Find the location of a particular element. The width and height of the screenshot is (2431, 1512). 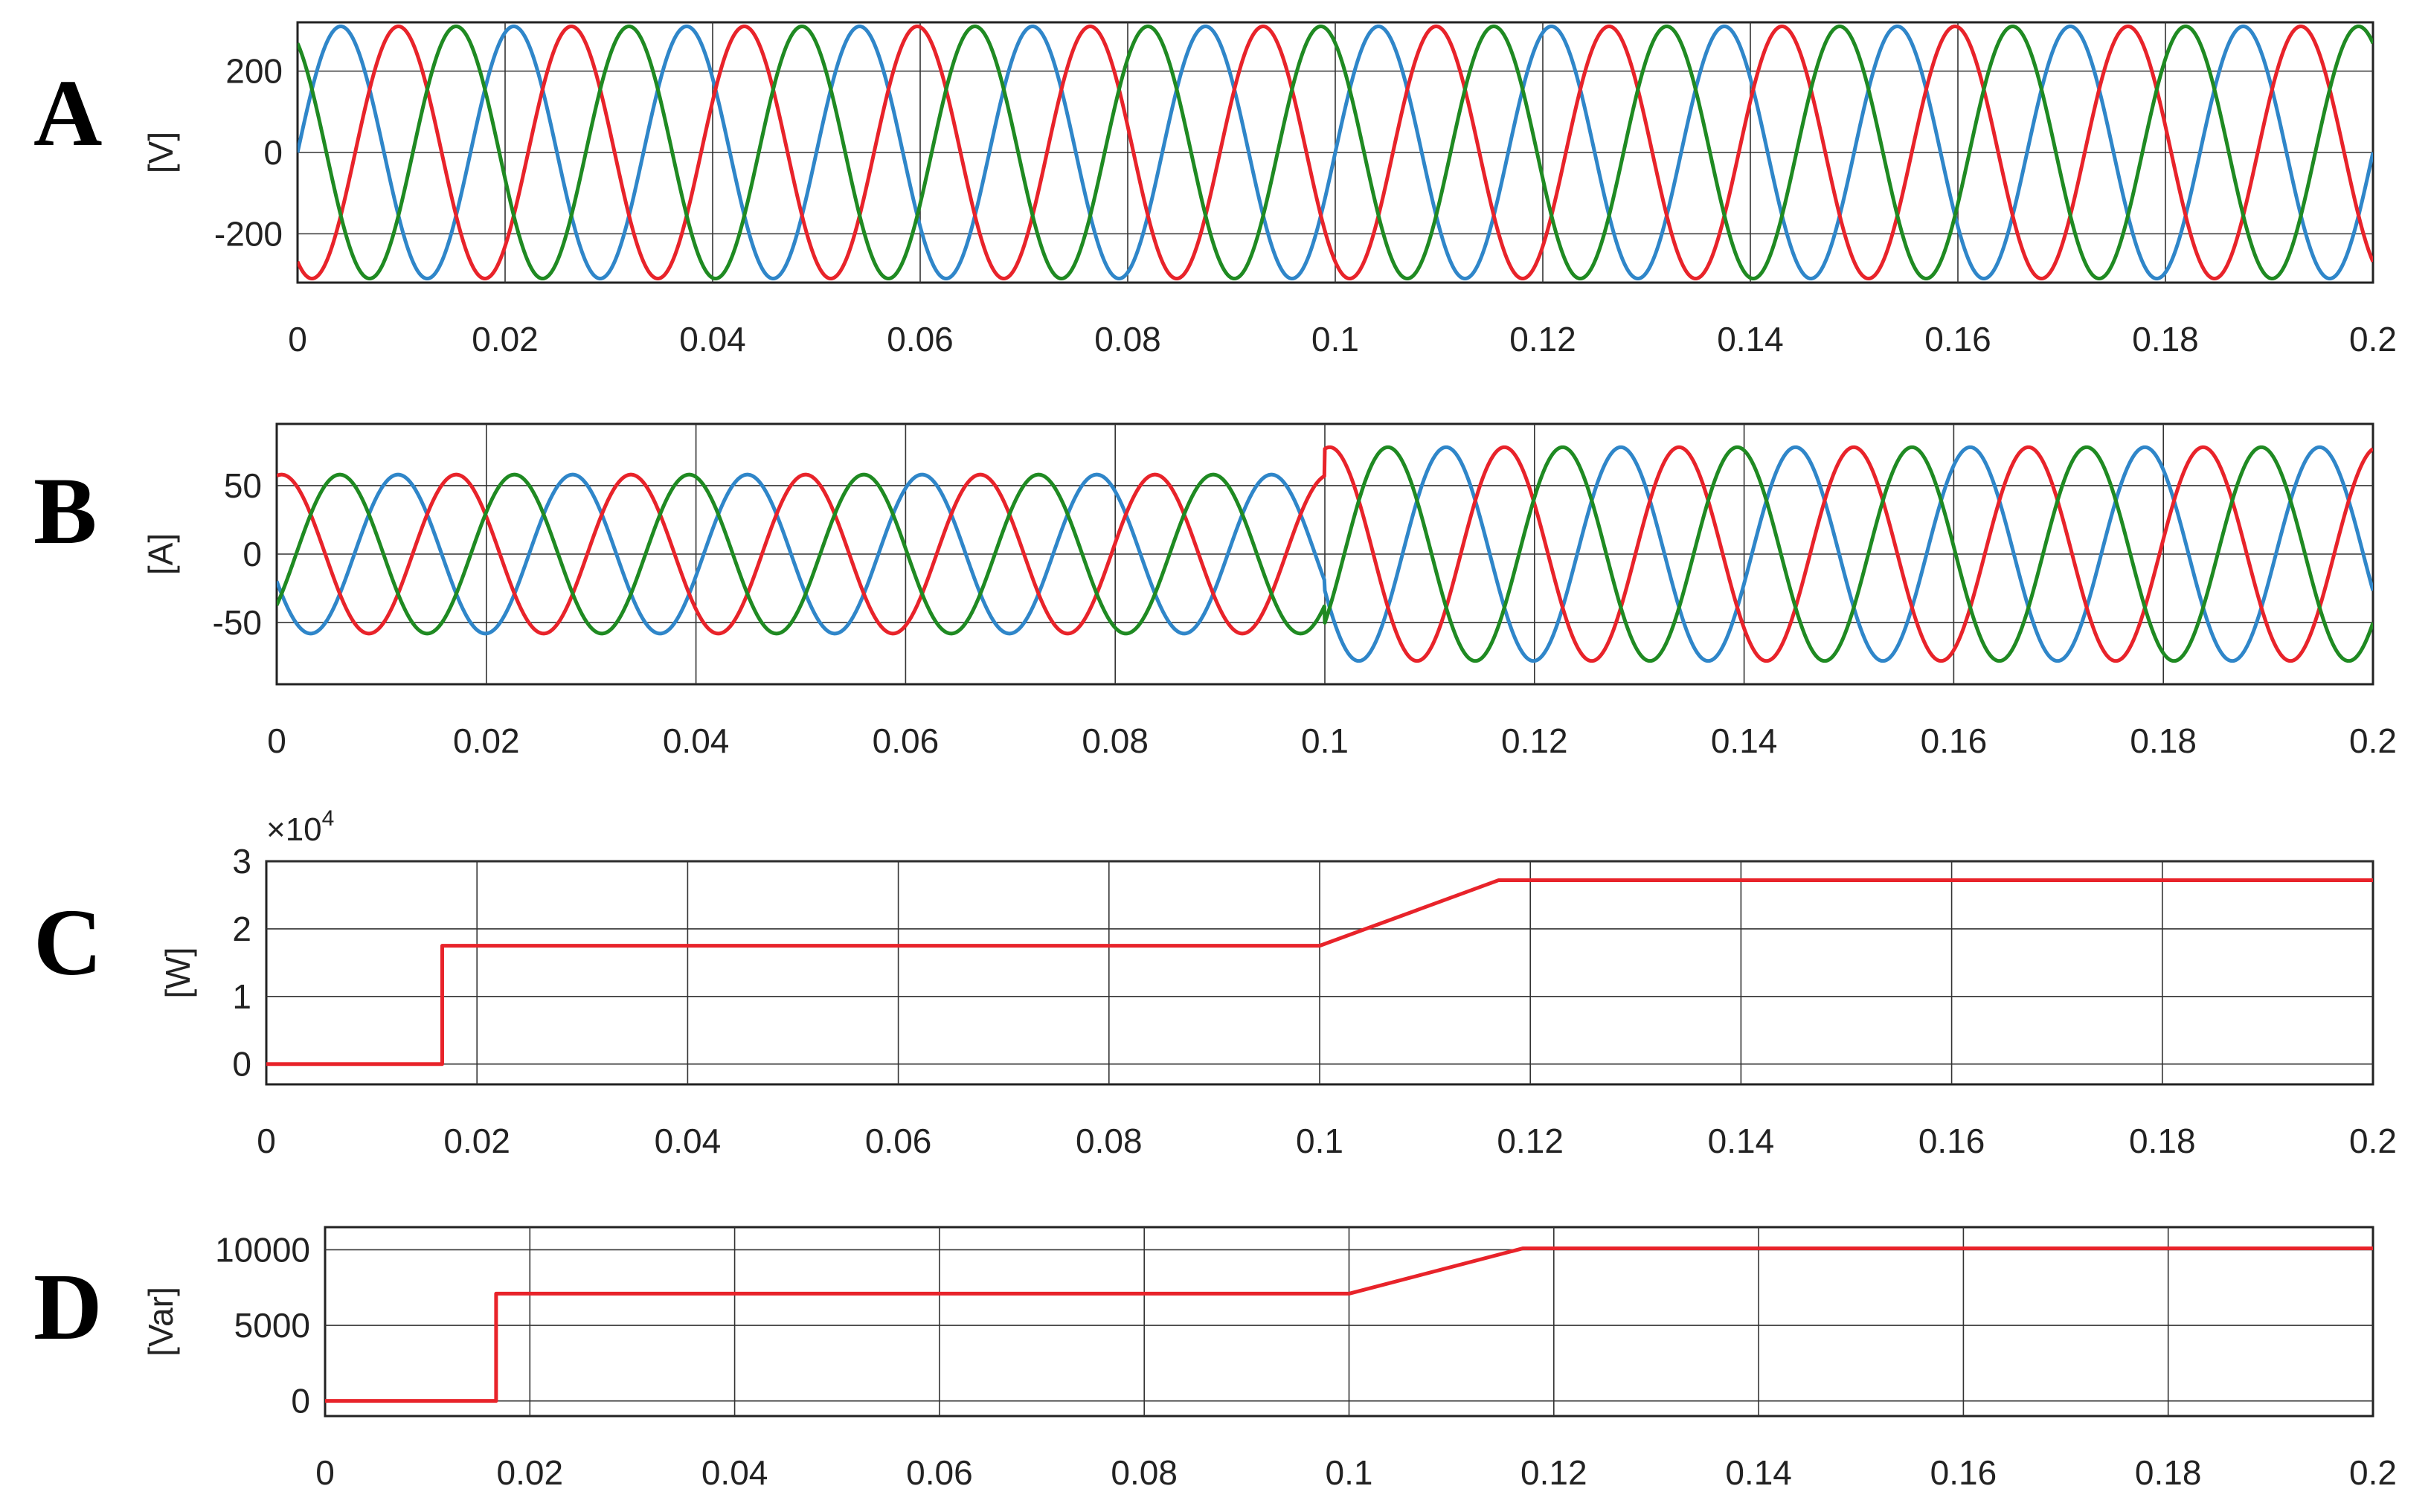

panel-letter: D is located at coordinates (67, 1307).